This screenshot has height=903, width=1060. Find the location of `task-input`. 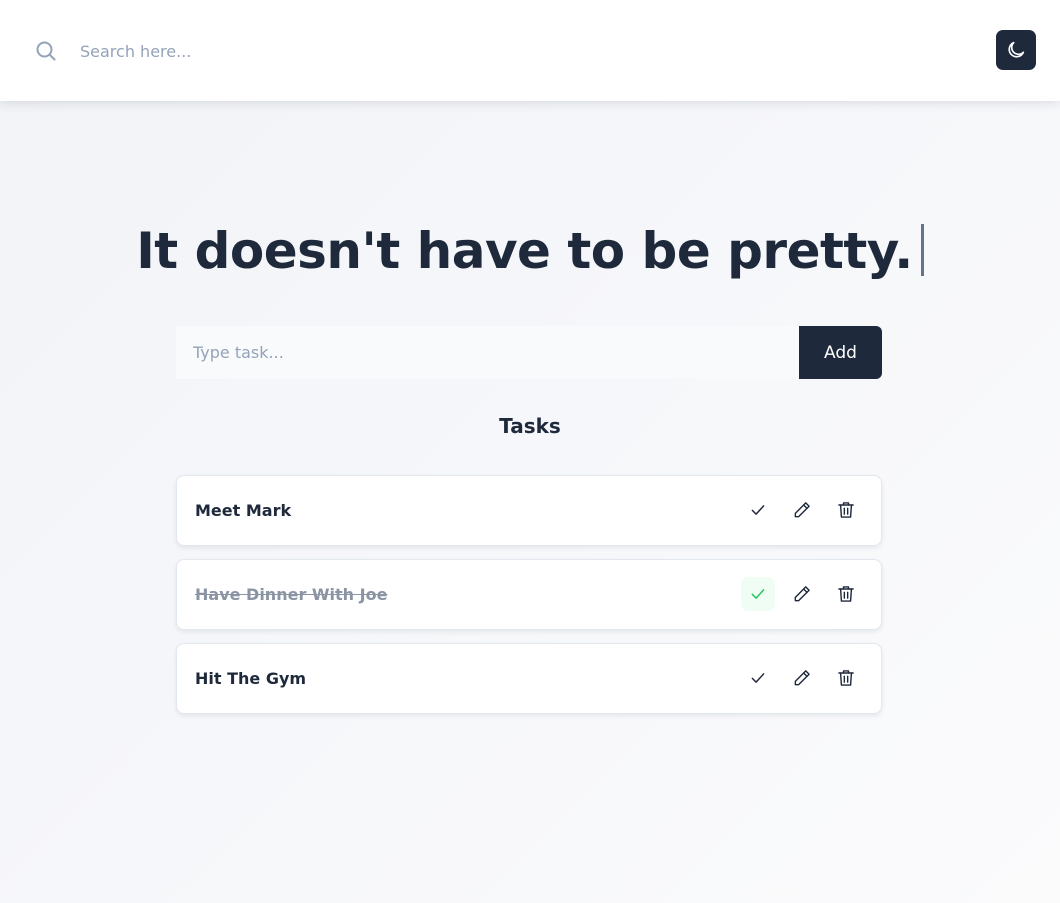

task-input is located at coordinates (487, 352).